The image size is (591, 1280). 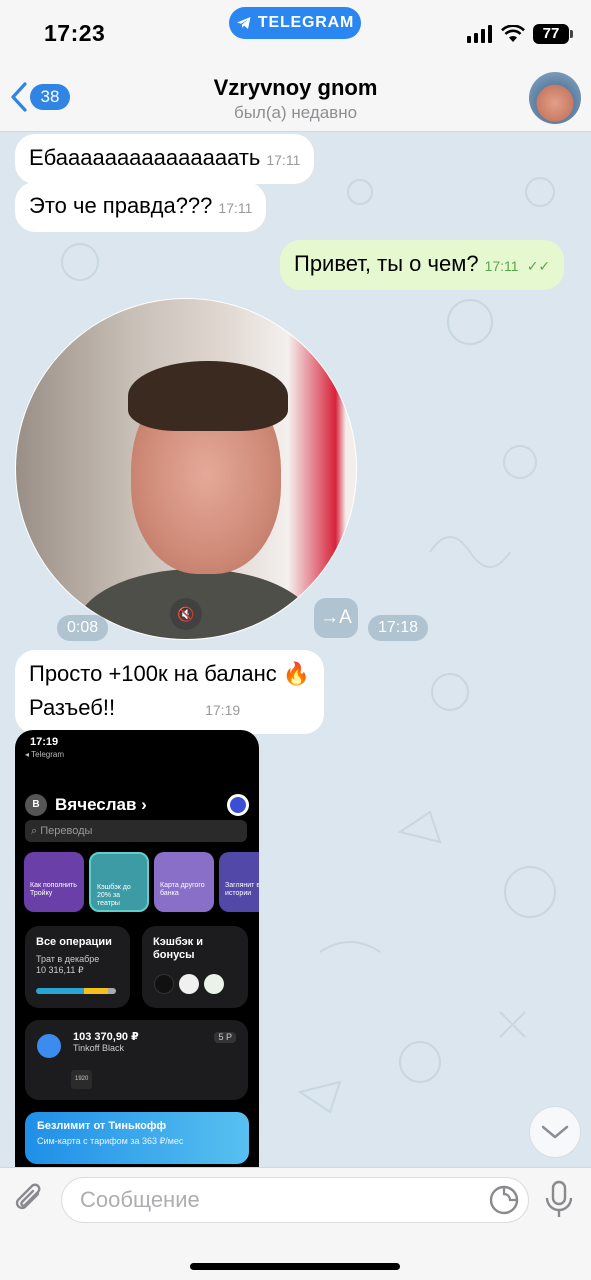 I want to click on photo-operations-card: Все операции Трат в декабре 10 316,11 ₽, so click(x=77, y=967).